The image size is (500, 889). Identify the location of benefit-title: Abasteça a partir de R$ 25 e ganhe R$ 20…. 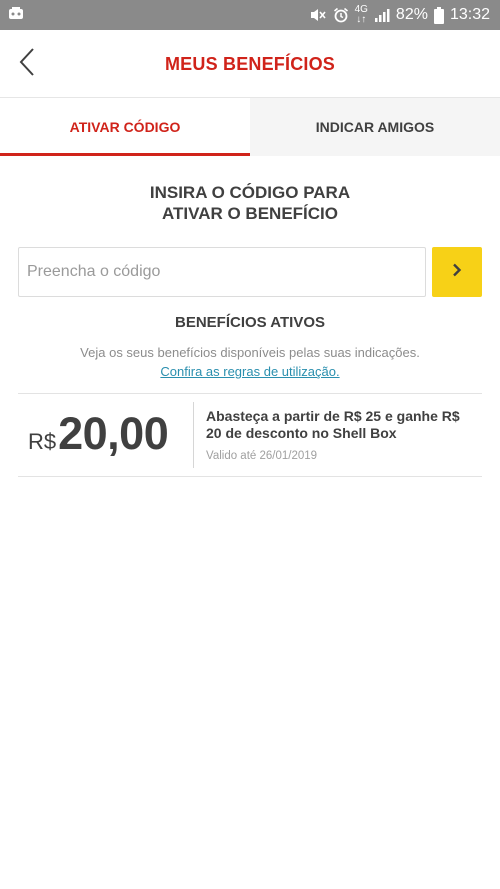
(333, 424).